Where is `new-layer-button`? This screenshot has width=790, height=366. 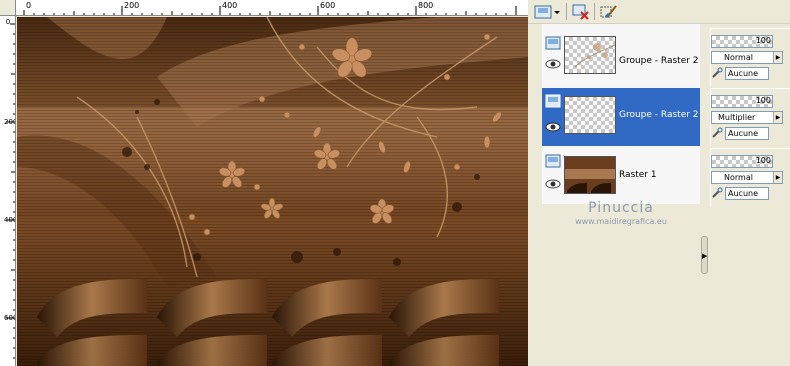
new-layer-button is located at coordinates (547, 12).